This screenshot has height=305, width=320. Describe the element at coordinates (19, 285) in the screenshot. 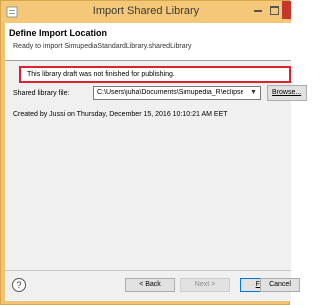

I see `question-mark-icon: ?` at that location.